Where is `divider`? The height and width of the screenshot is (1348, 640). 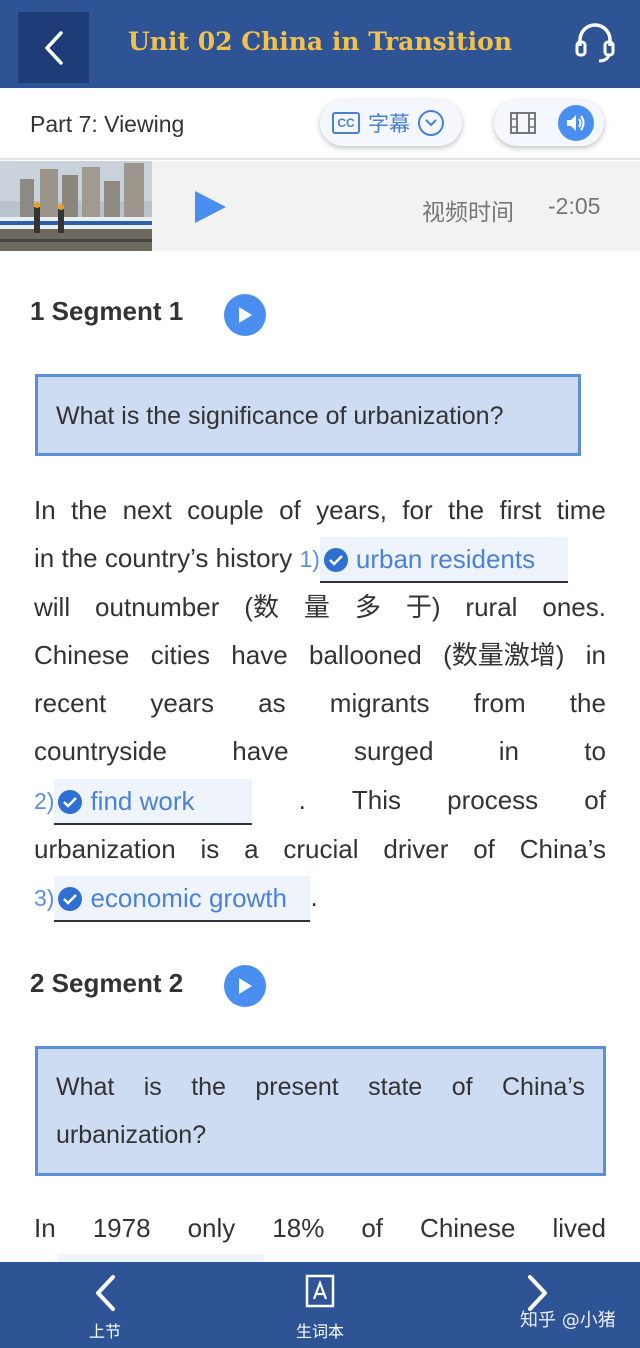
divider is located at coordinates (320, 159).